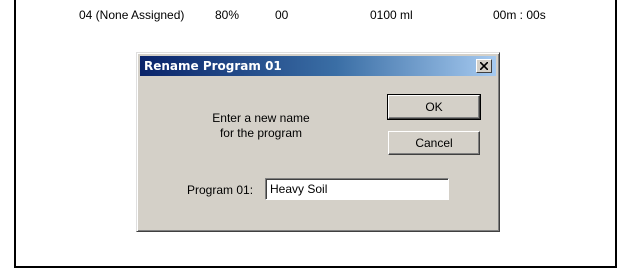  Describe the element at coordinates (434, 143) in the screenshot. I see `cancel-button: Cancel` at that location.